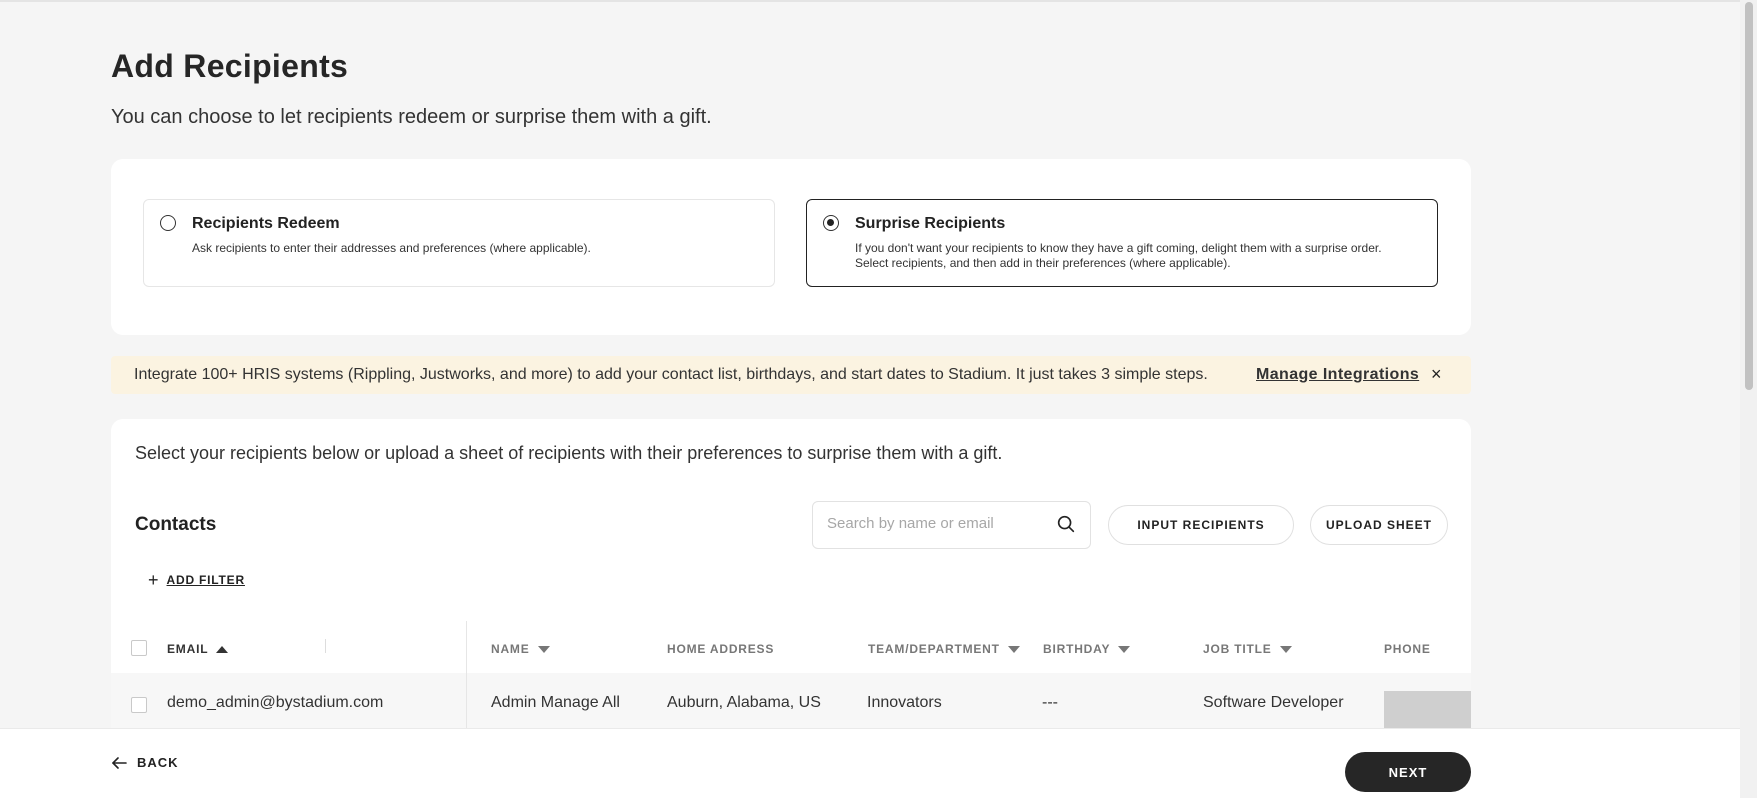  Describe the element at coordinates (904, 702) in the screenshot. I see `cell-team: Innovators` at that location.